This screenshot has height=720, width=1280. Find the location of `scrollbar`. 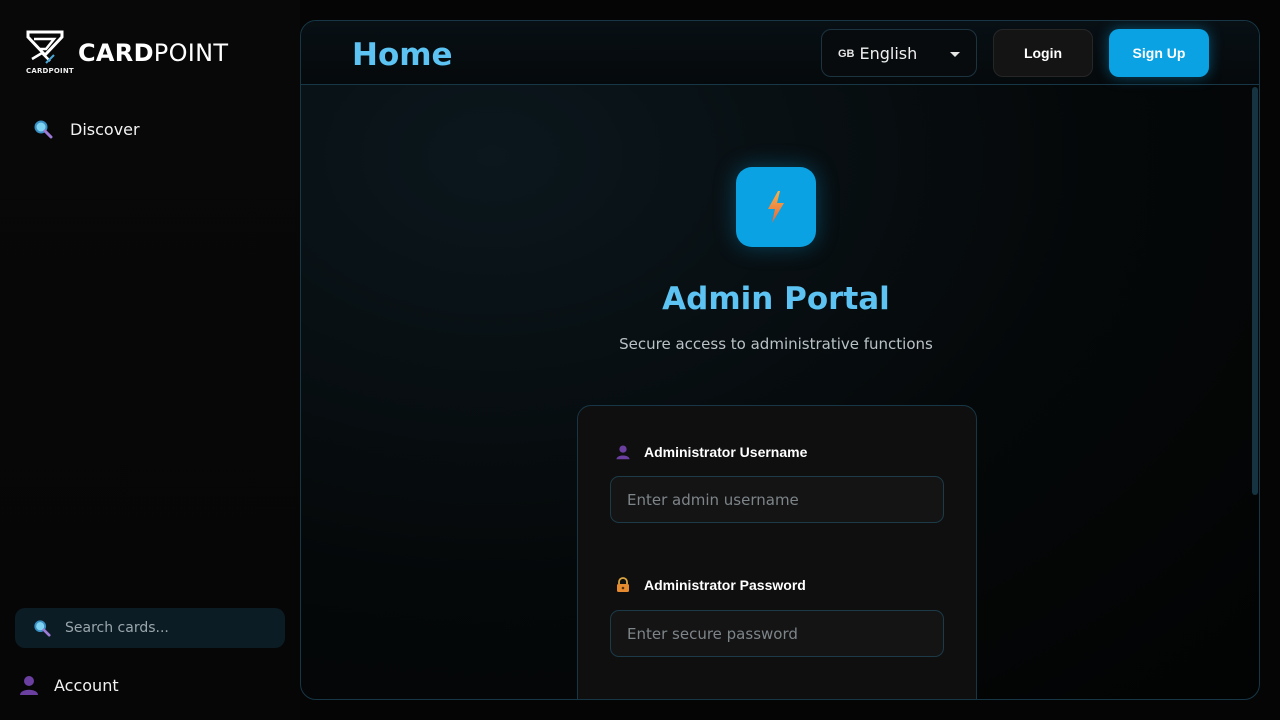

scrollbar is located at coordinates (1255, 392).